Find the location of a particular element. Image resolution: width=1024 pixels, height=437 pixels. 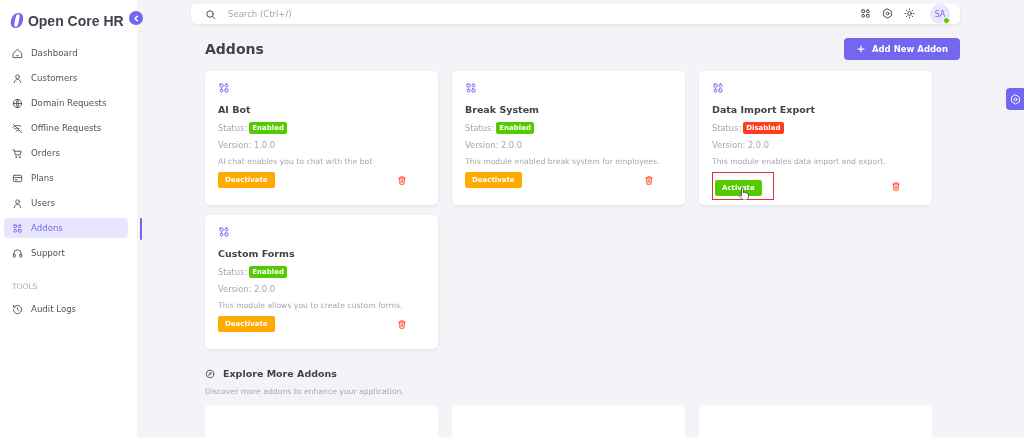

sidebar-item: Audit Logs is located at coordinates (66, 309).